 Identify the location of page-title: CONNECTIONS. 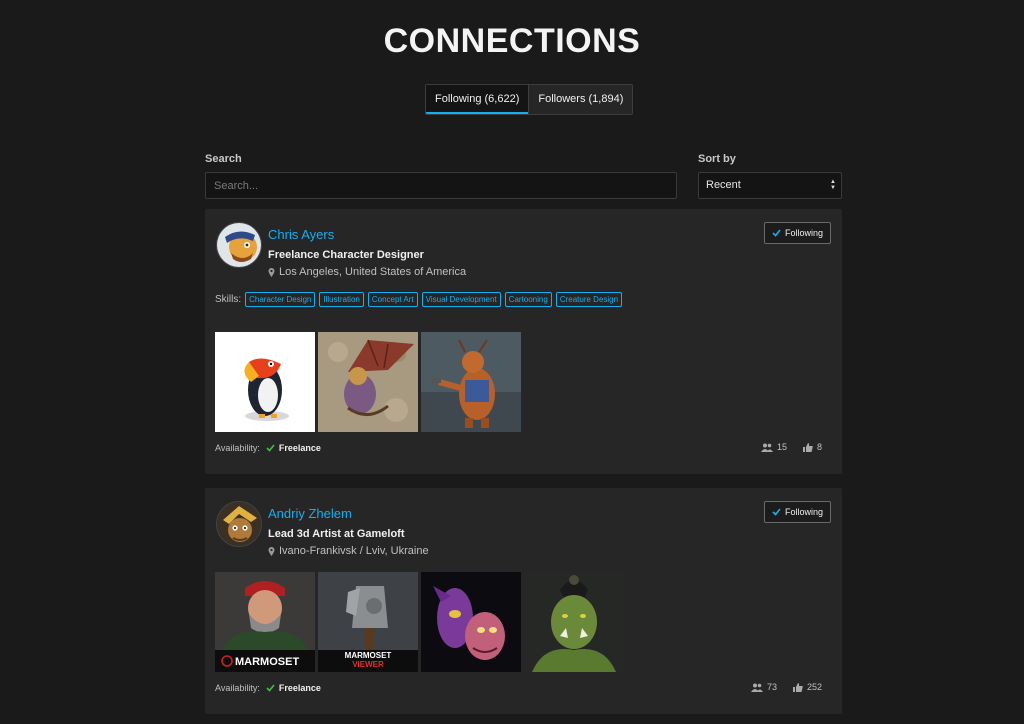
(512, 41).